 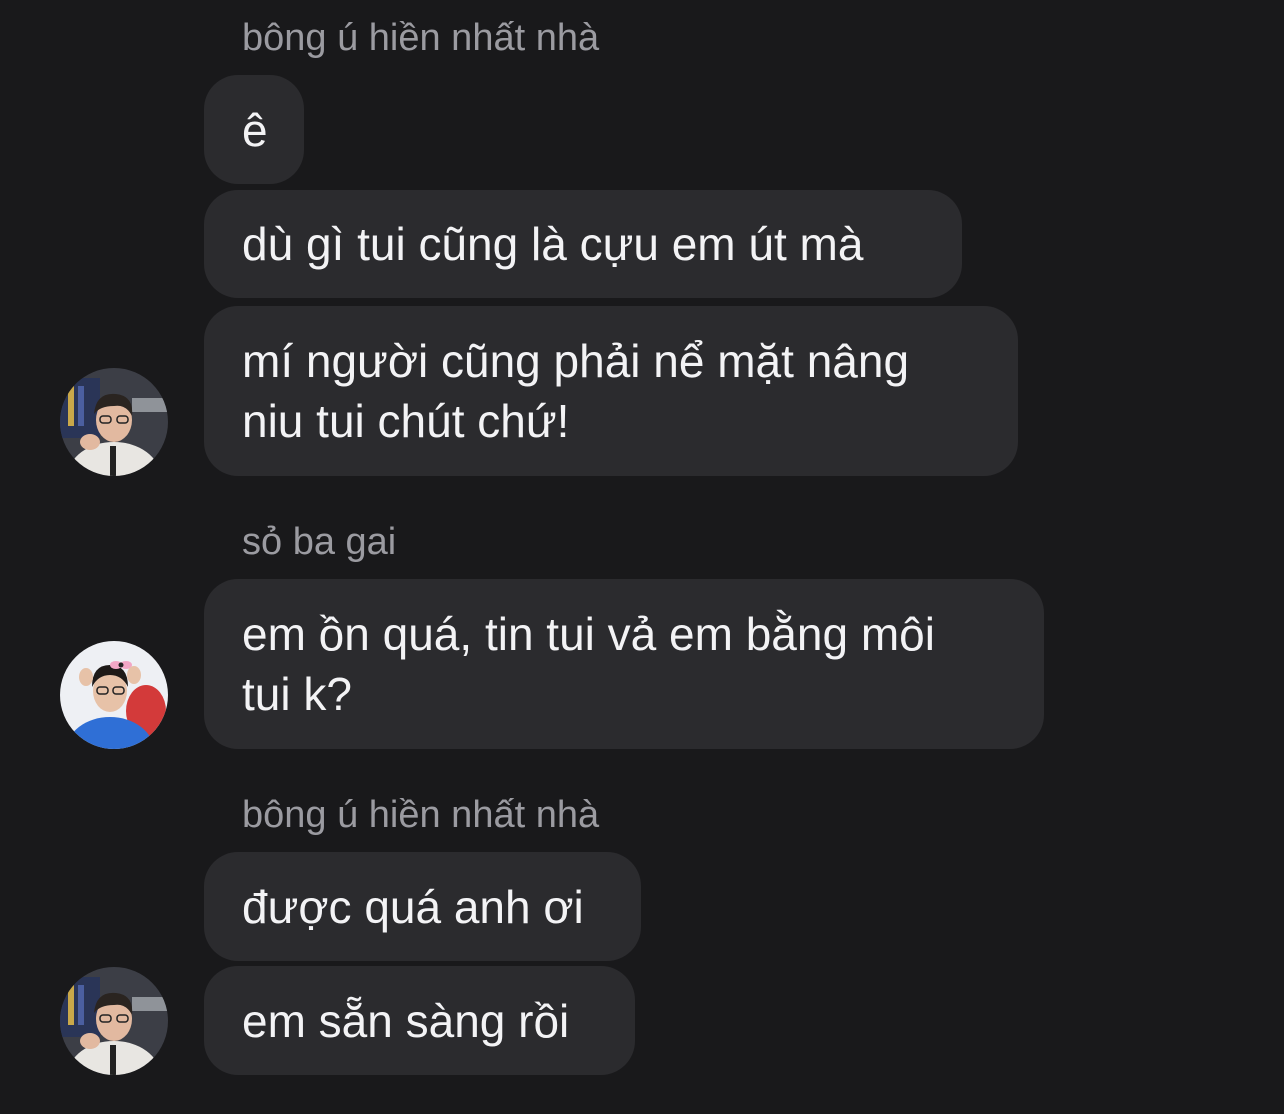 I want to click on message-bubble: được quá anh ơi, so click(x=422, y=906).